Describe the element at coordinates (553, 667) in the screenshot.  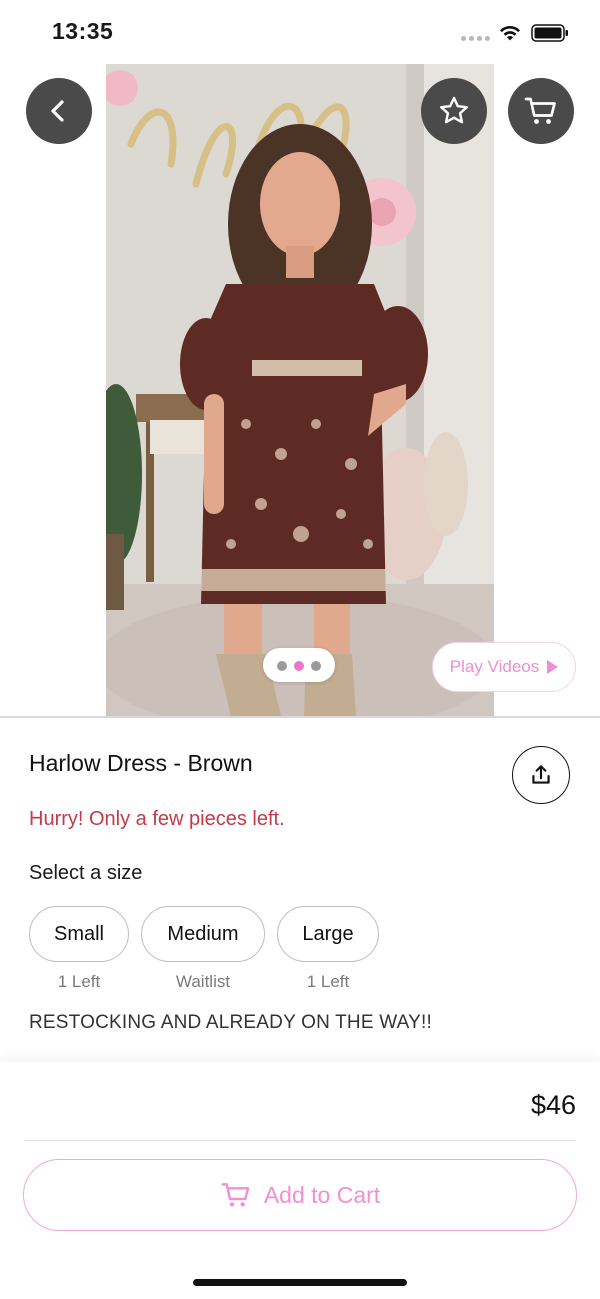
I see `play-icon` at that location.